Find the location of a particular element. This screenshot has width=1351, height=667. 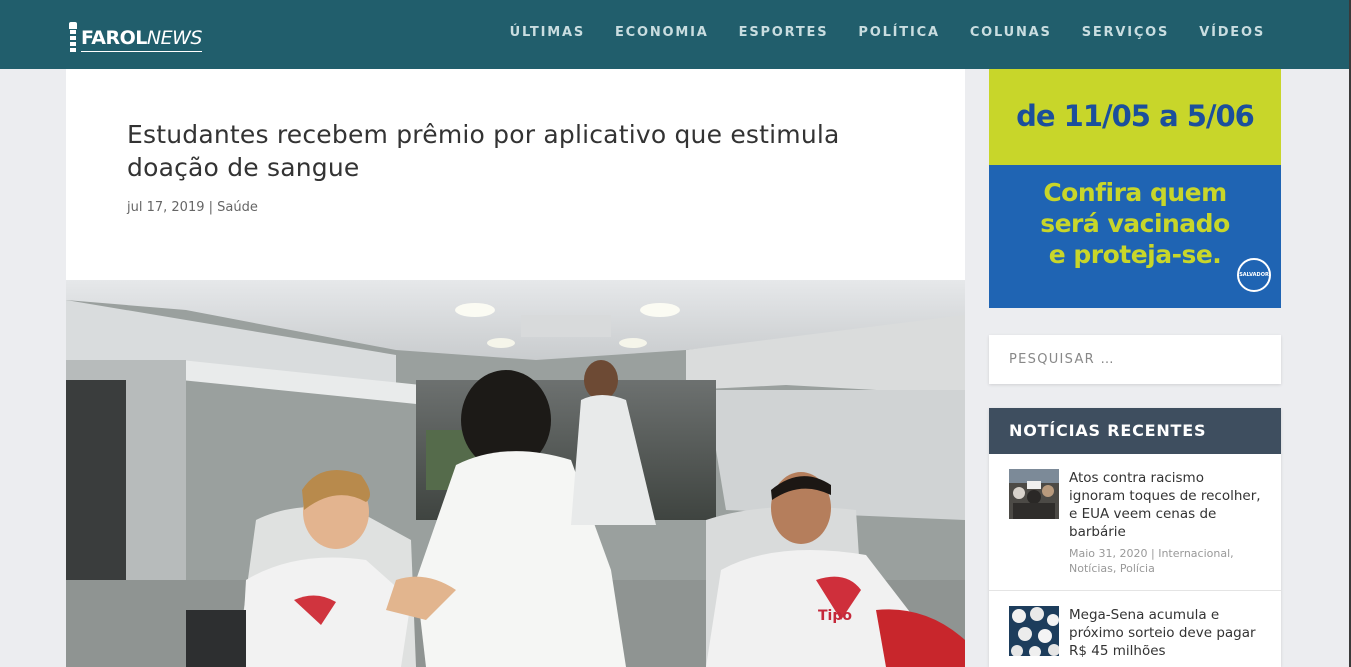

article-meta: jul 17, 2019 | Saúde is located at coordinates (192, 207).